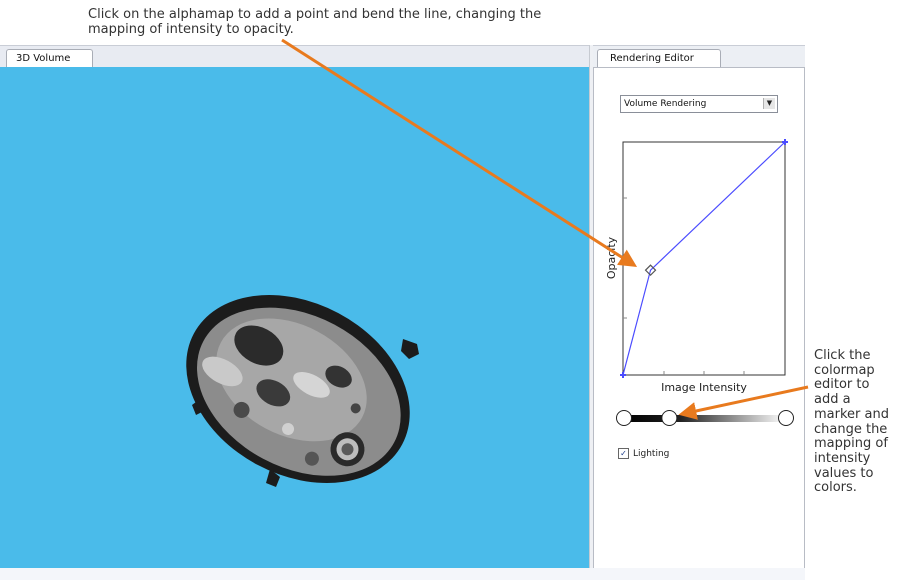 The width and height of the screenshot is (900, 580). What do you see at coordinates (844, 473) in the screenshot?
I see `right-annotation-line: values to` at bounding box center [844, 473].